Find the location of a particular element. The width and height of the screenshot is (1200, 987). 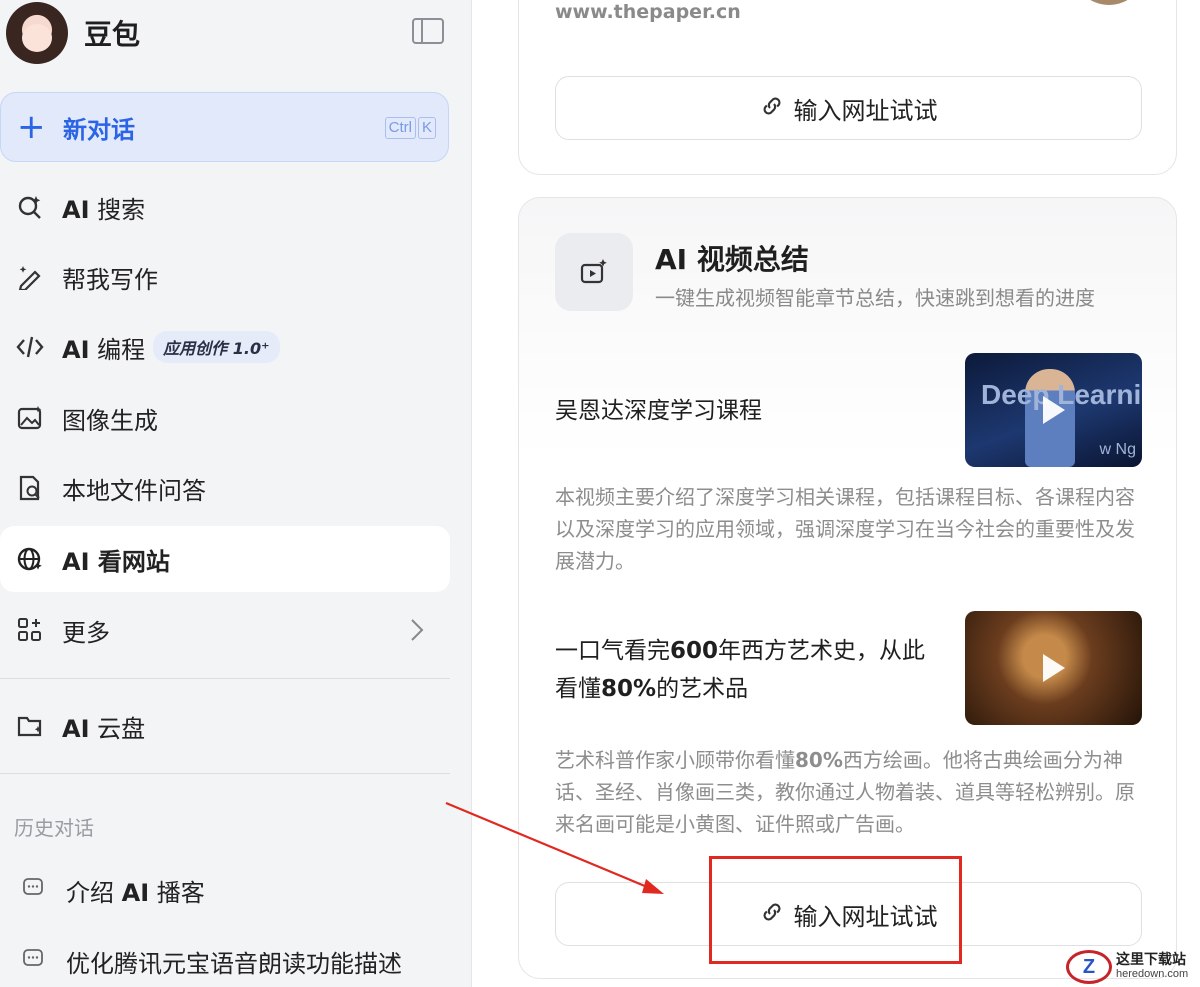

history-label: 播客 is located at coordinates (177, 892).